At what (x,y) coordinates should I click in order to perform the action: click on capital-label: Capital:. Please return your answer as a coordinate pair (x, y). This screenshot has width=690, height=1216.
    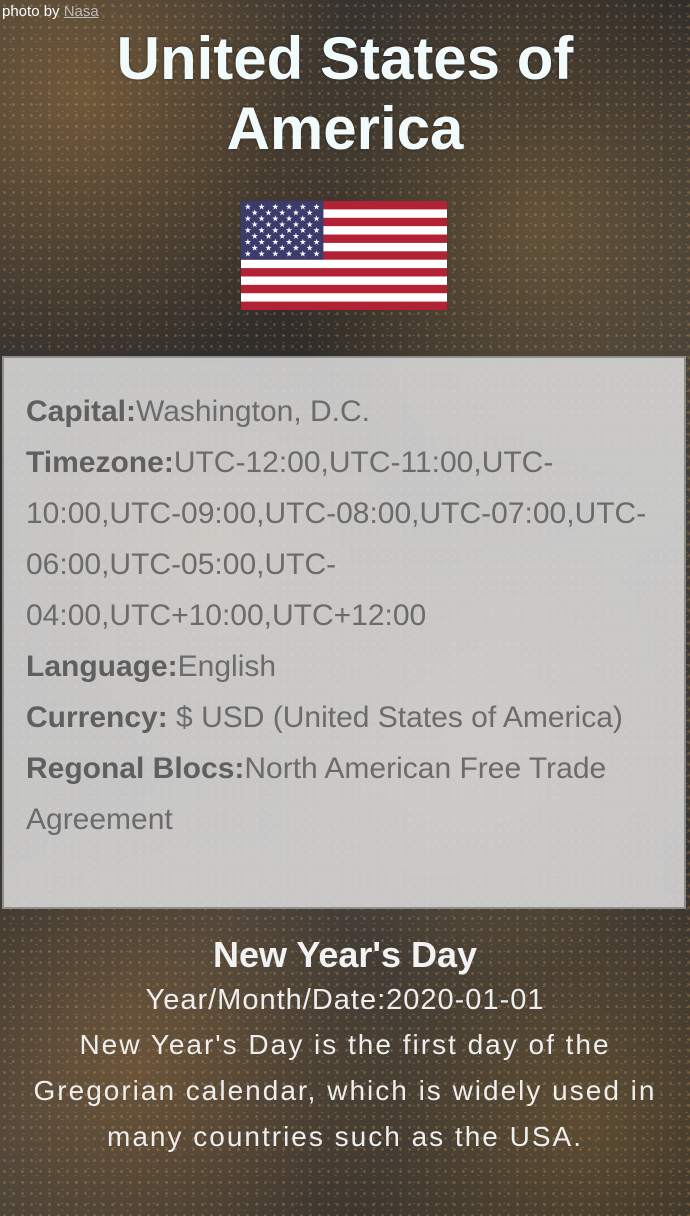
    Looking at the image, I should click on (81, 411).